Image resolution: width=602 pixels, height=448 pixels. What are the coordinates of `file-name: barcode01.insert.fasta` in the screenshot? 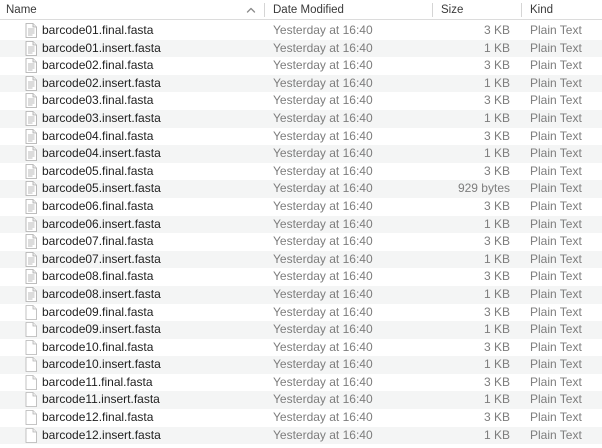 It's located at (101, 47).